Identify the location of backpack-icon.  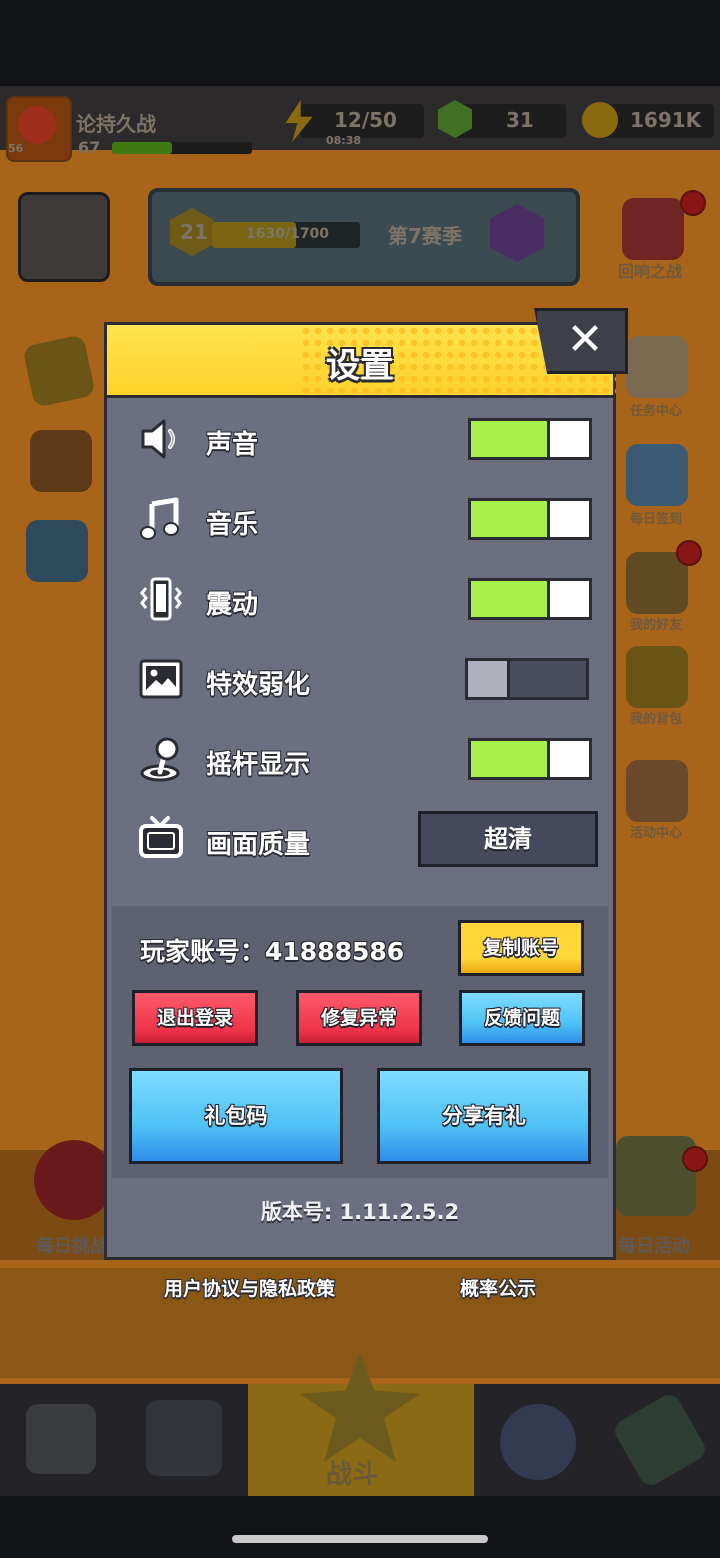
(657, 677).